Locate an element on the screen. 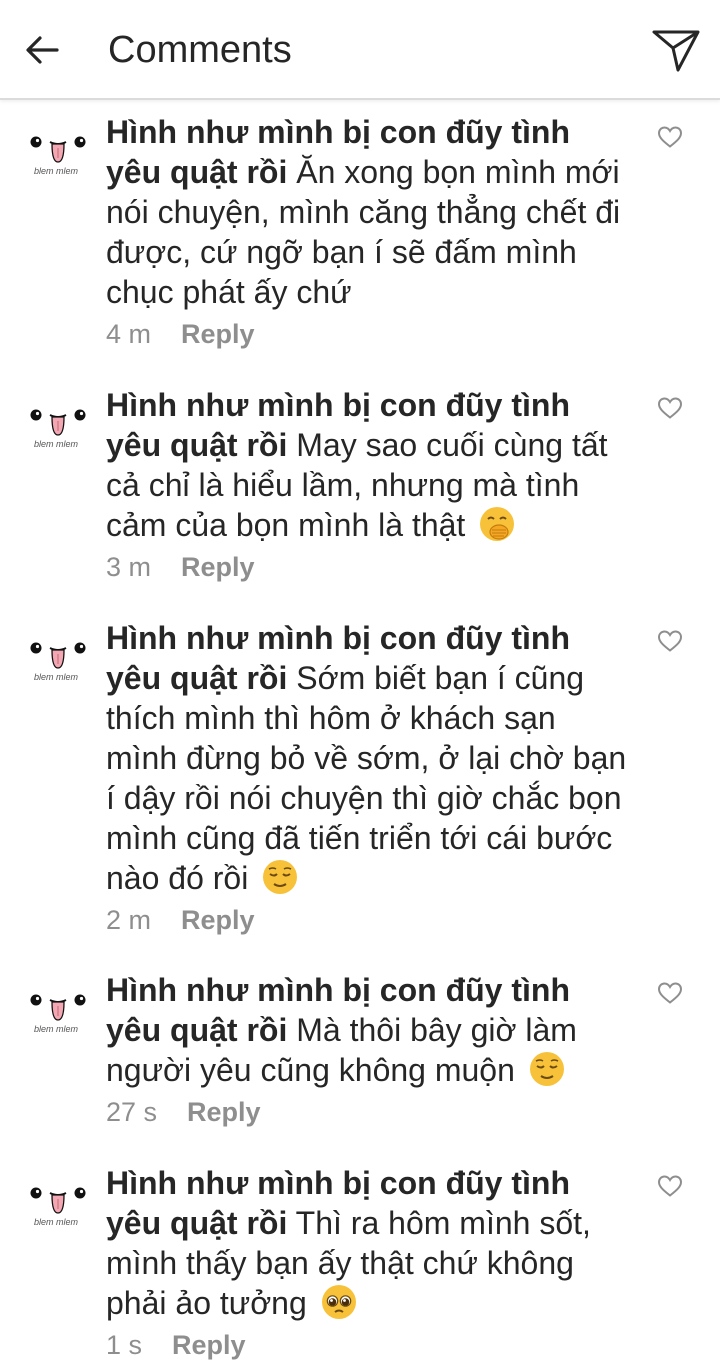 Image resolution: width=720 pixels, height=1372 pixels. back-button is located at coordinates (42, 50).